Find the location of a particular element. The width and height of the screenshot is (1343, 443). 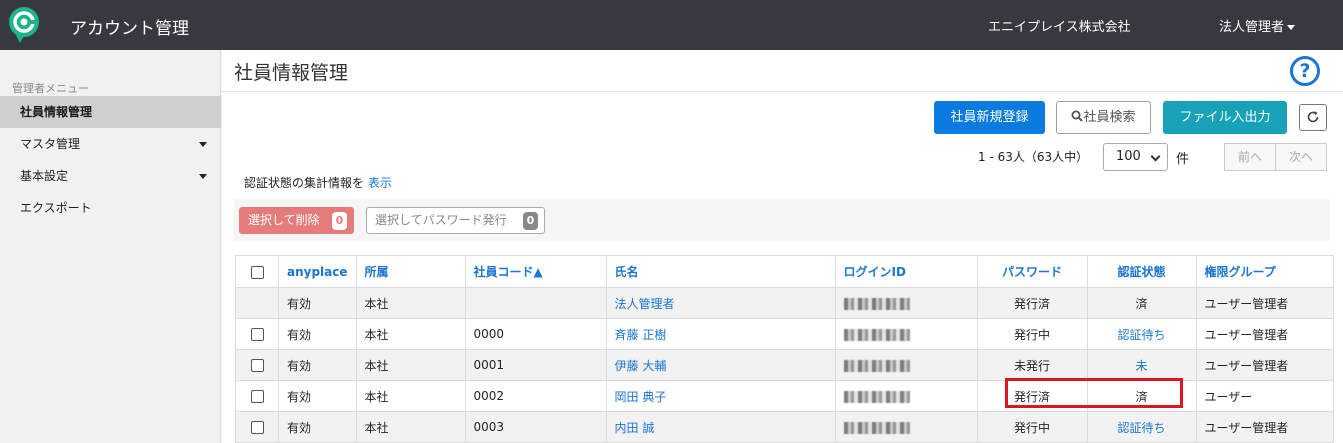

auth-summary: 認証状態の集計情報を 表示 is located at coordinates (318, 182).